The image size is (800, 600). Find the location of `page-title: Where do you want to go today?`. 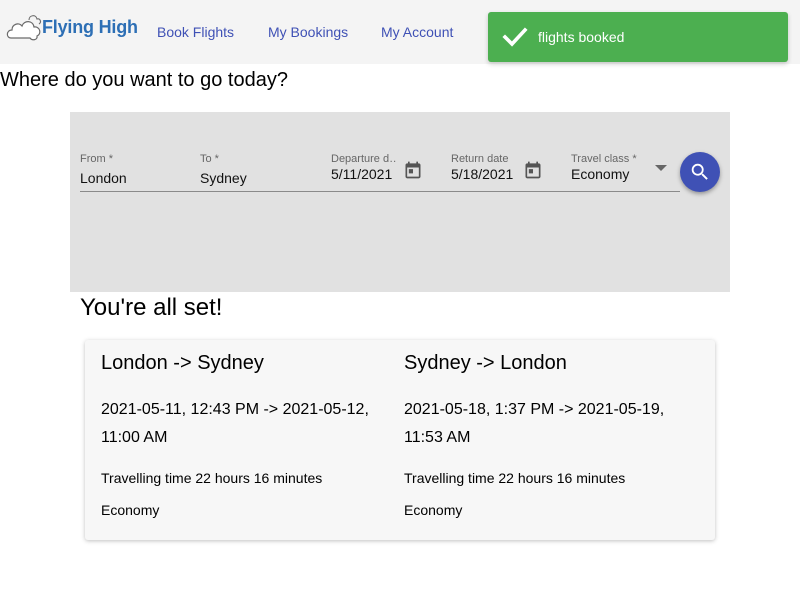

page-title: Where do you want to go today? is located at coordinates (144, 80).